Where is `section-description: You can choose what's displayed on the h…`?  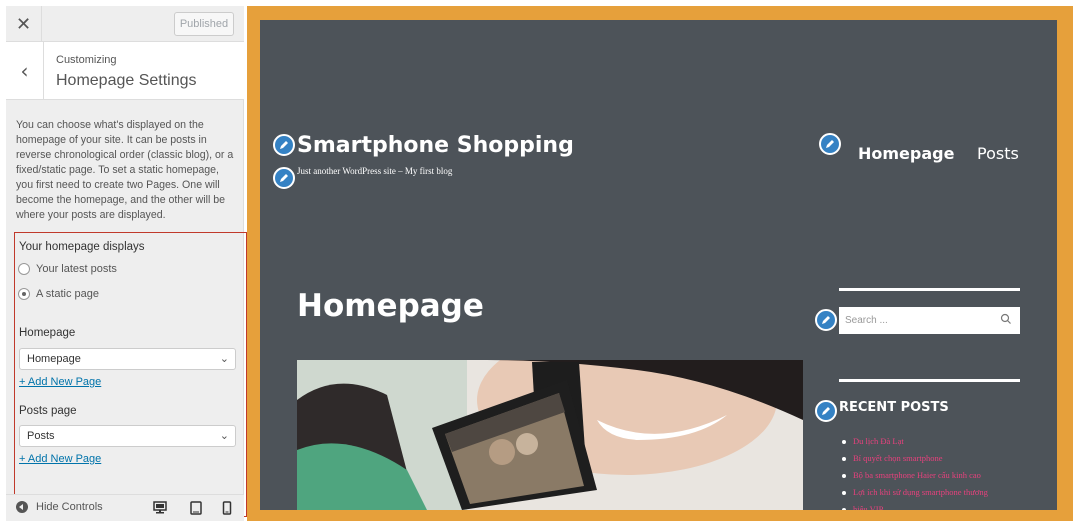
section-description: You can choose what's displayed on the h… is located at coordinates (125, 170).